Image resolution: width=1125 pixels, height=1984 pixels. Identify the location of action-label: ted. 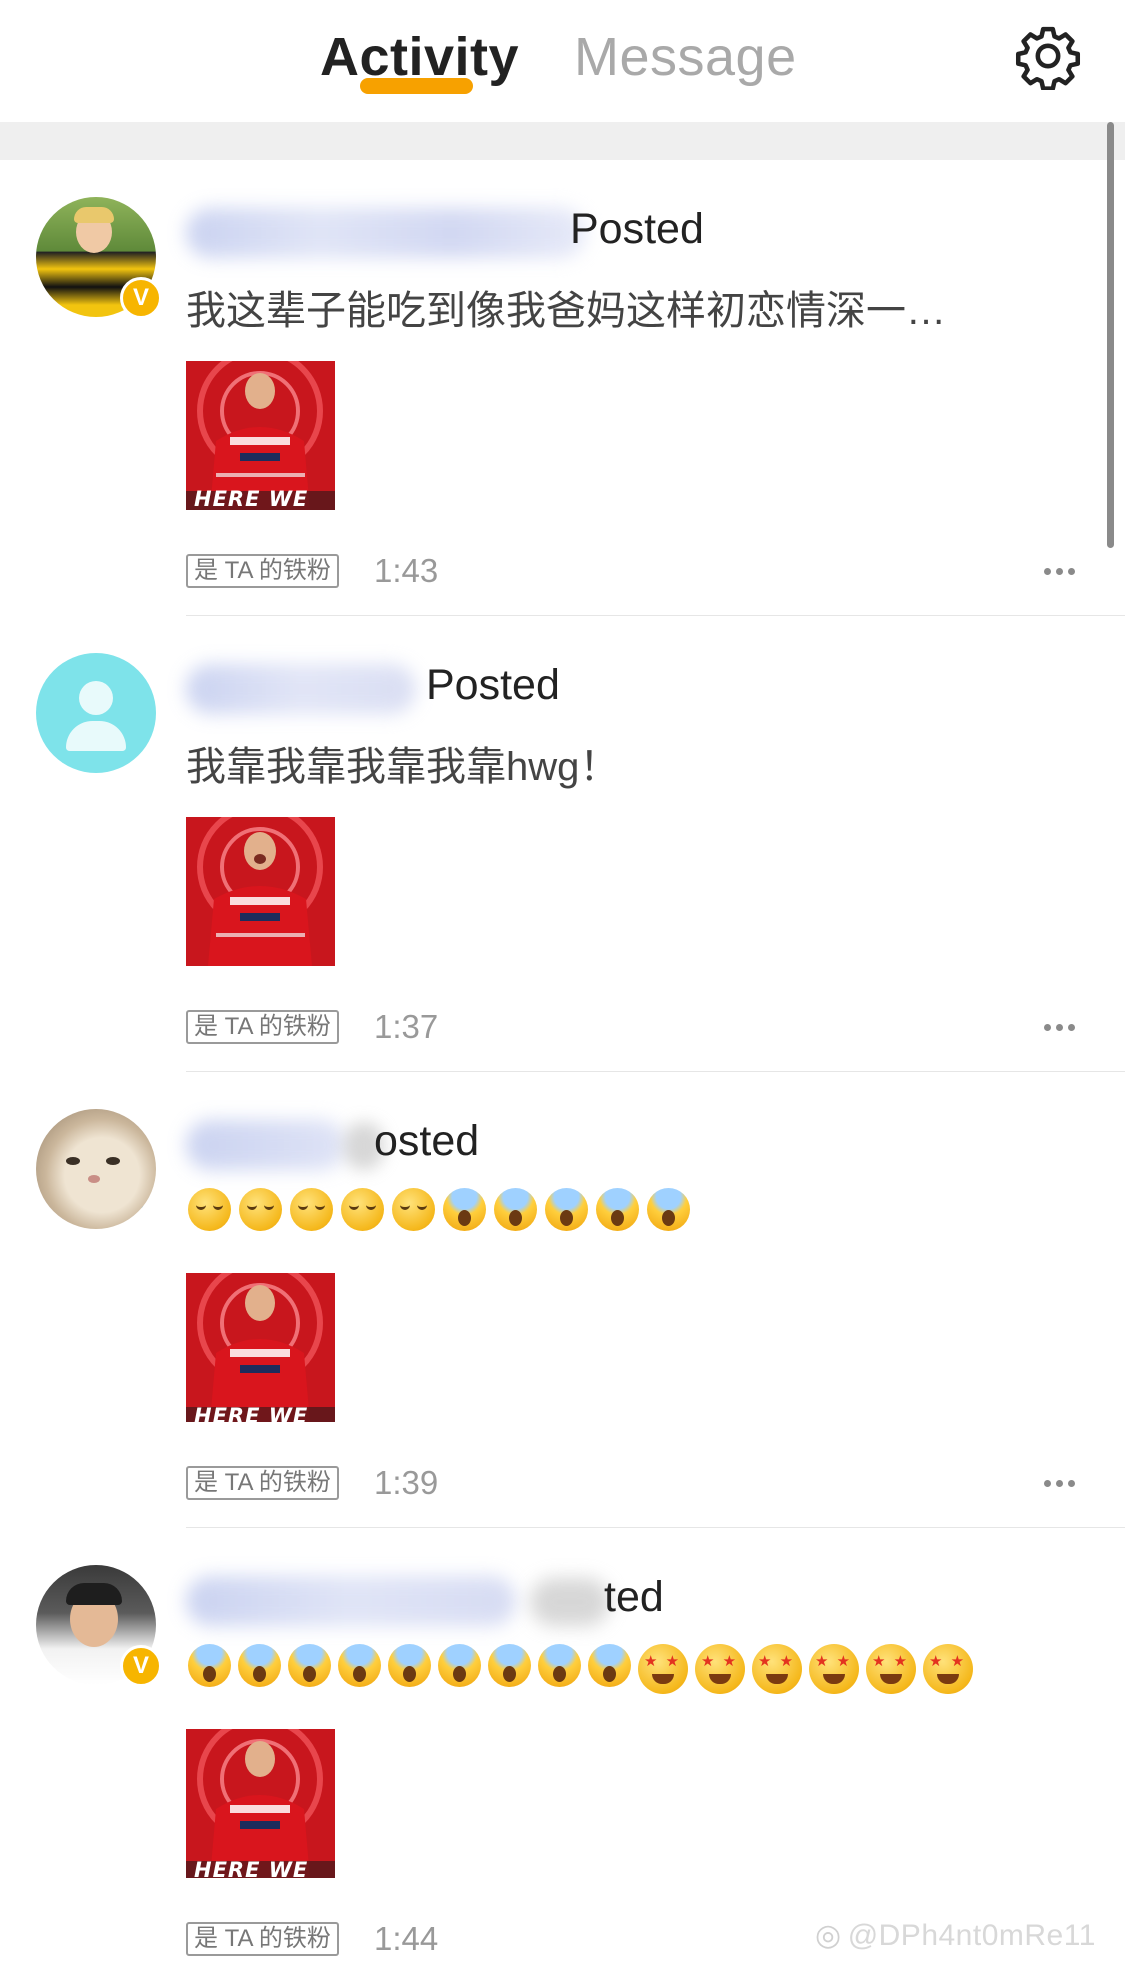
(634, 1597).